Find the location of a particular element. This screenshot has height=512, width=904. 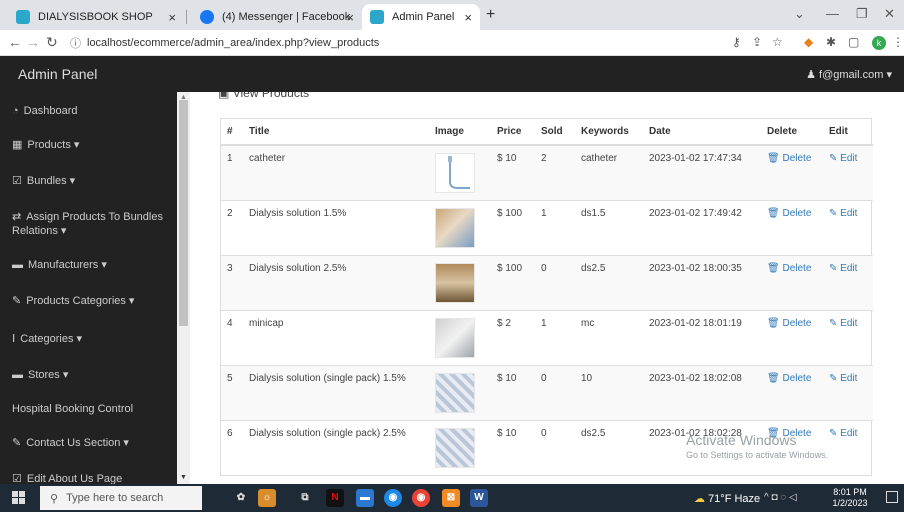

site-info-icon: ⓘ is located at coordinates (75, 43).